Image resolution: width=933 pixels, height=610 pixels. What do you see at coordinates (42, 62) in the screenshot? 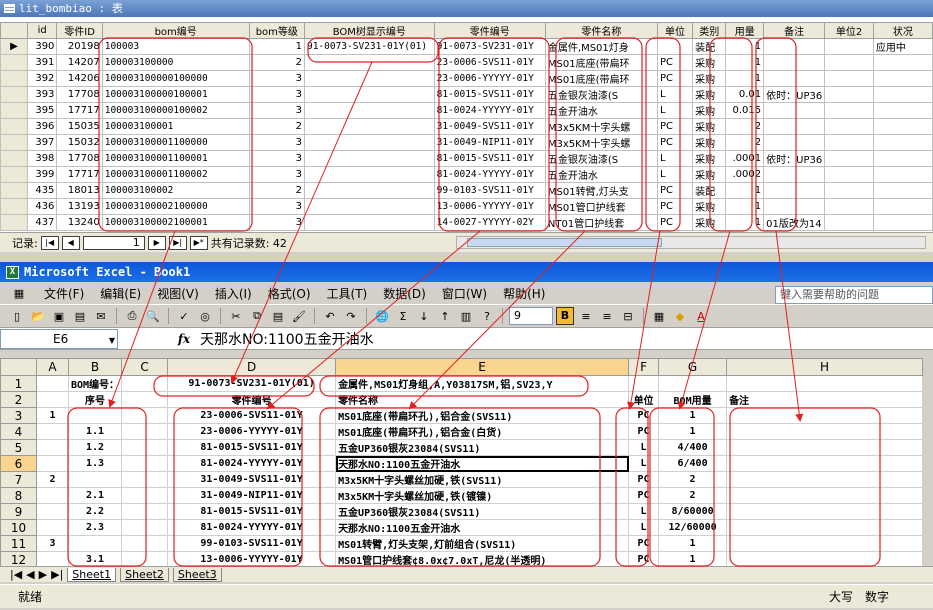
I see `cell-id: 391` at bounding box center [42, 62].